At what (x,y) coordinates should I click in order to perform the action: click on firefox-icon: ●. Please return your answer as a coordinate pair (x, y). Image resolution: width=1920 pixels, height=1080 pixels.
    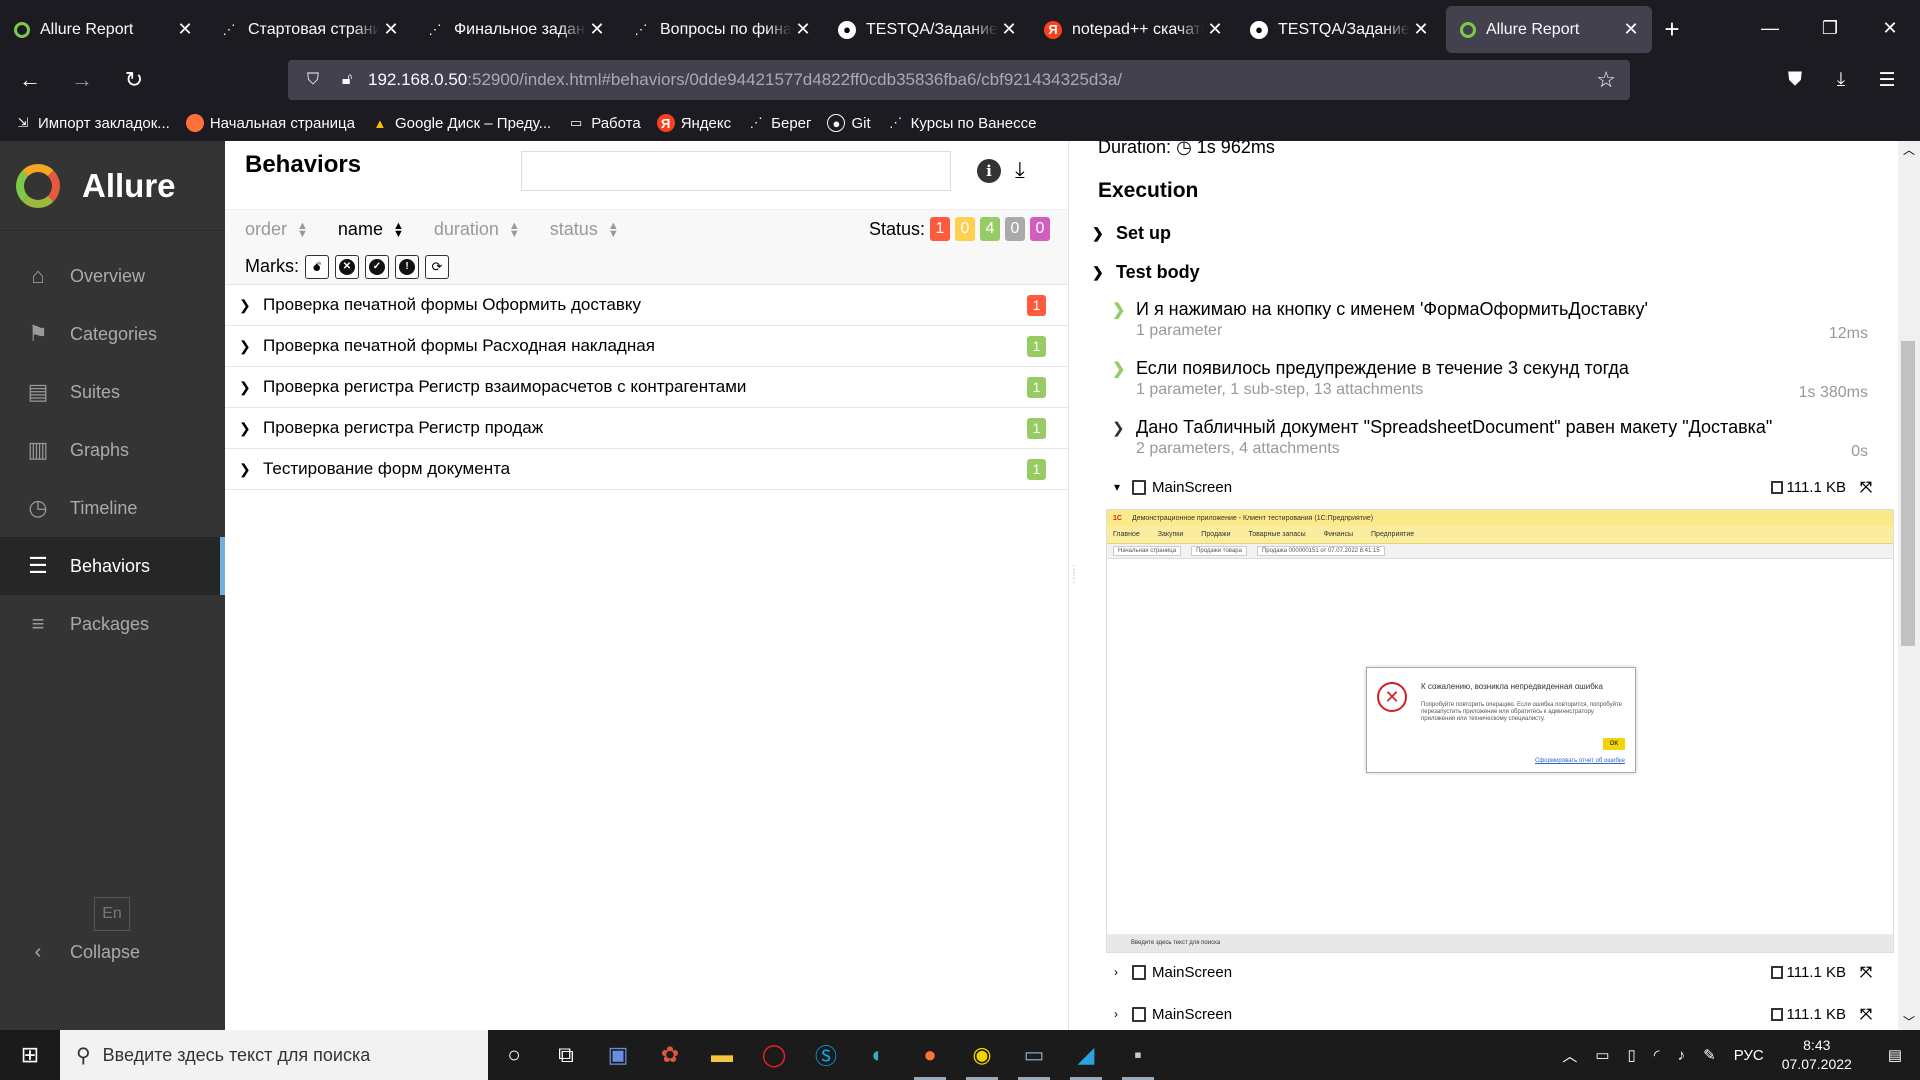
    Looking at the image, I should click on (930, 1055).